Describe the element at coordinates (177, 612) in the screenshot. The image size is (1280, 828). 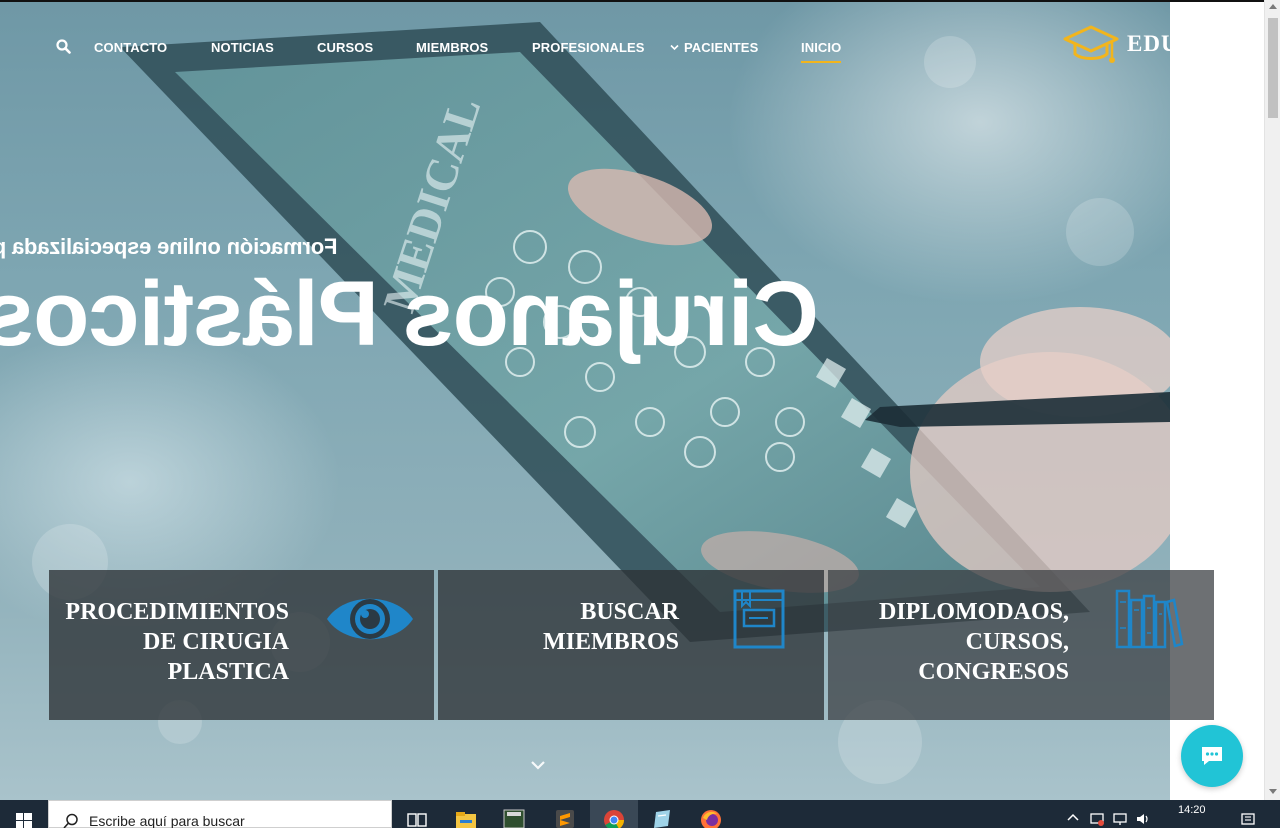
I see `feature-box-label-line: PROCEDIMIENTOS` at that location.